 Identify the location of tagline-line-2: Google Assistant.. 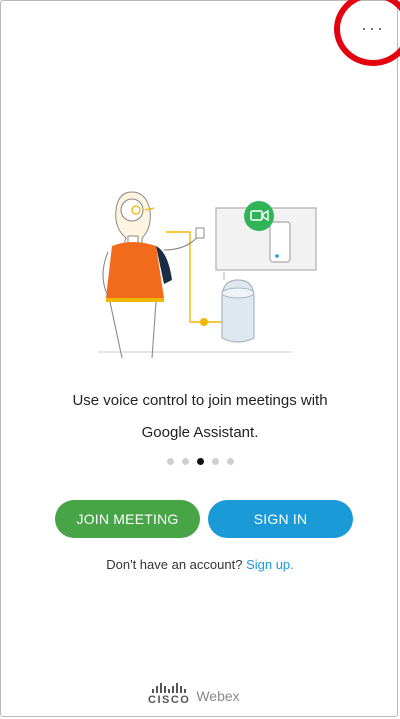
(200, 432).